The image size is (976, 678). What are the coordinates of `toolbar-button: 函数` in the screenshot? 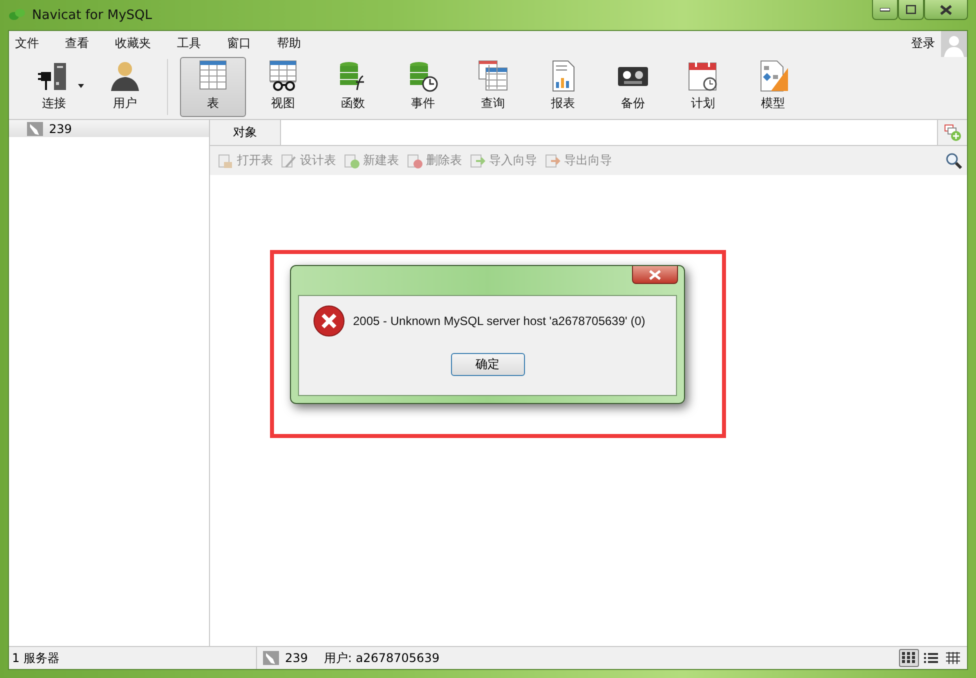 It's located at (353, 87).